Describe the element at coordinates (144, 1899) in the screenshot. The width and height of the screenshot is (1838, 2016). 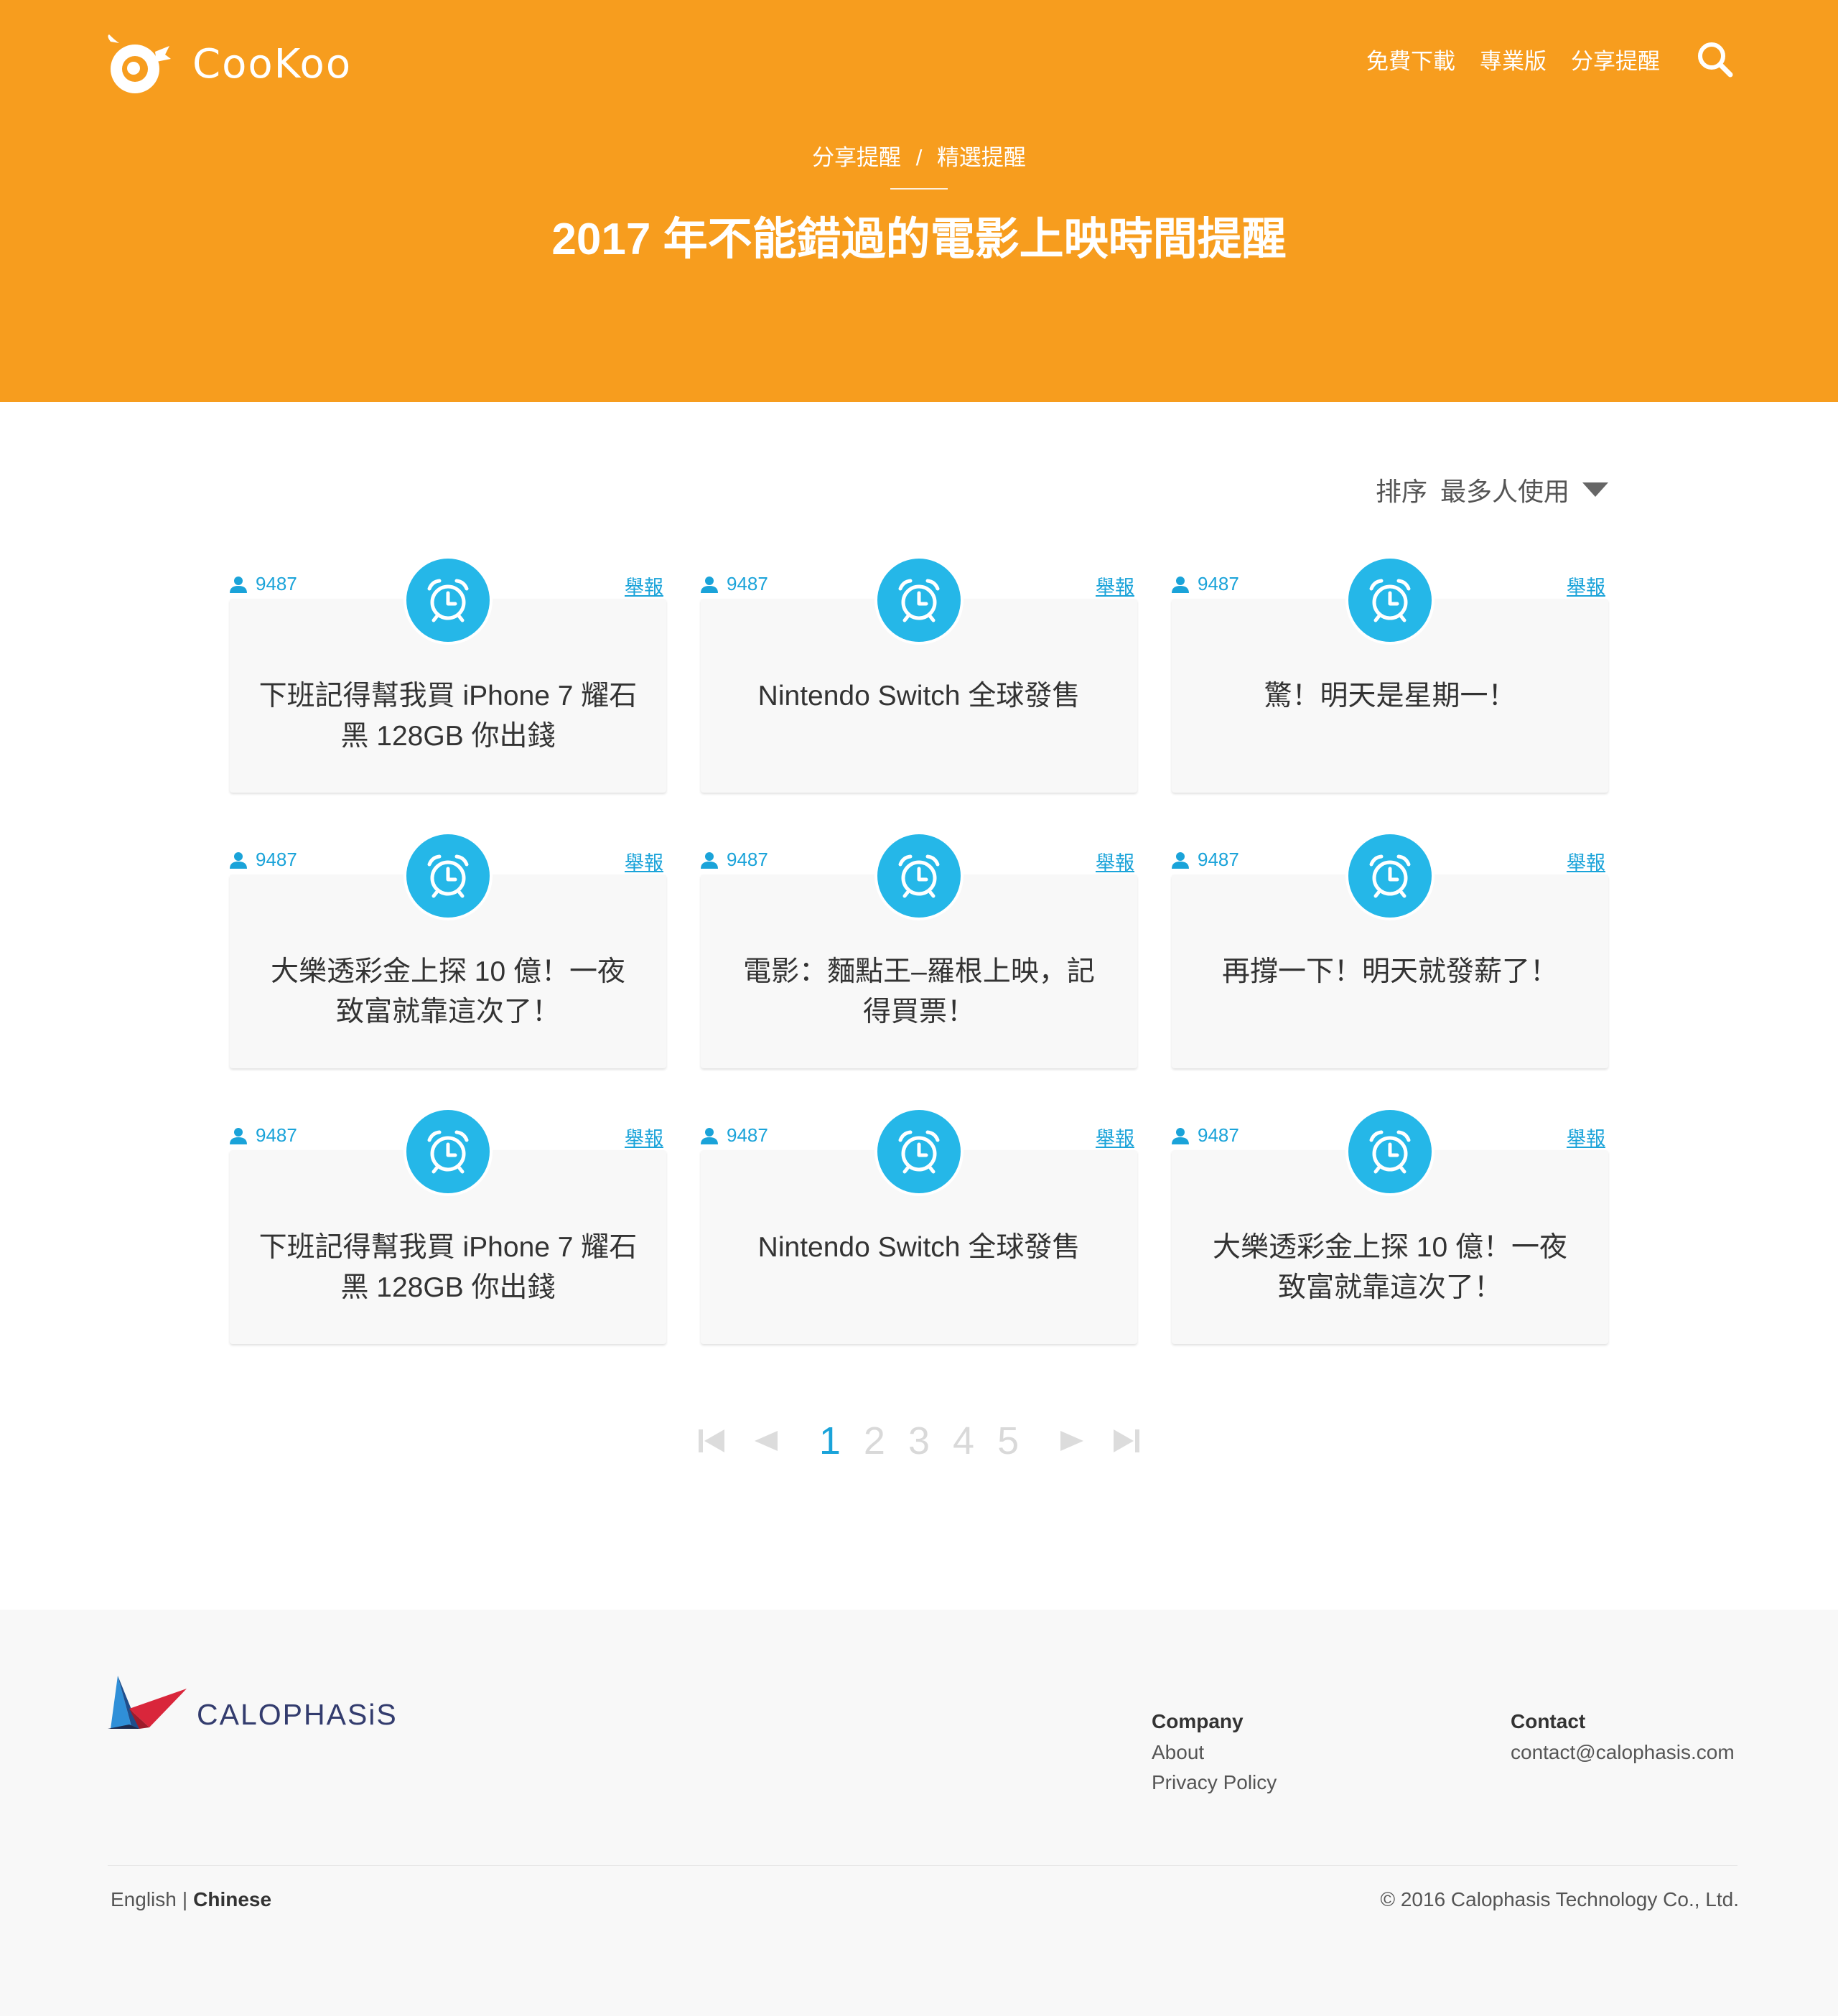
I see `language-english: English` at that location.